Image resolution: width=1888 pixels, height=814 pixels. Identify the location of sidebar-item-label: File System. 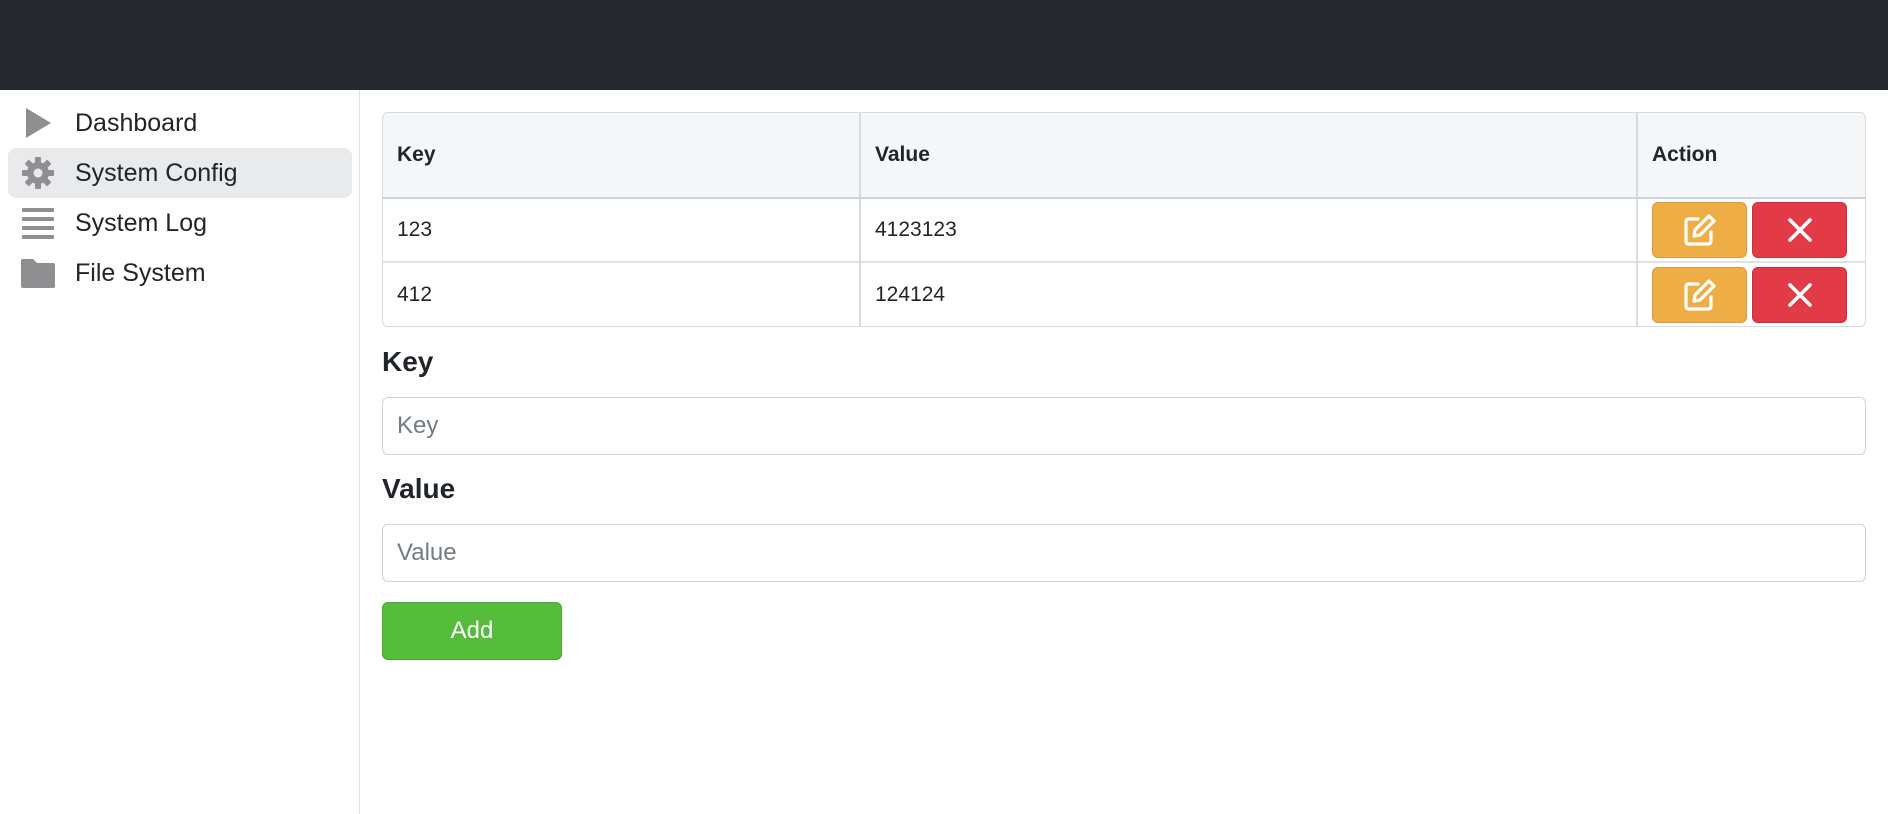
(140, 272).